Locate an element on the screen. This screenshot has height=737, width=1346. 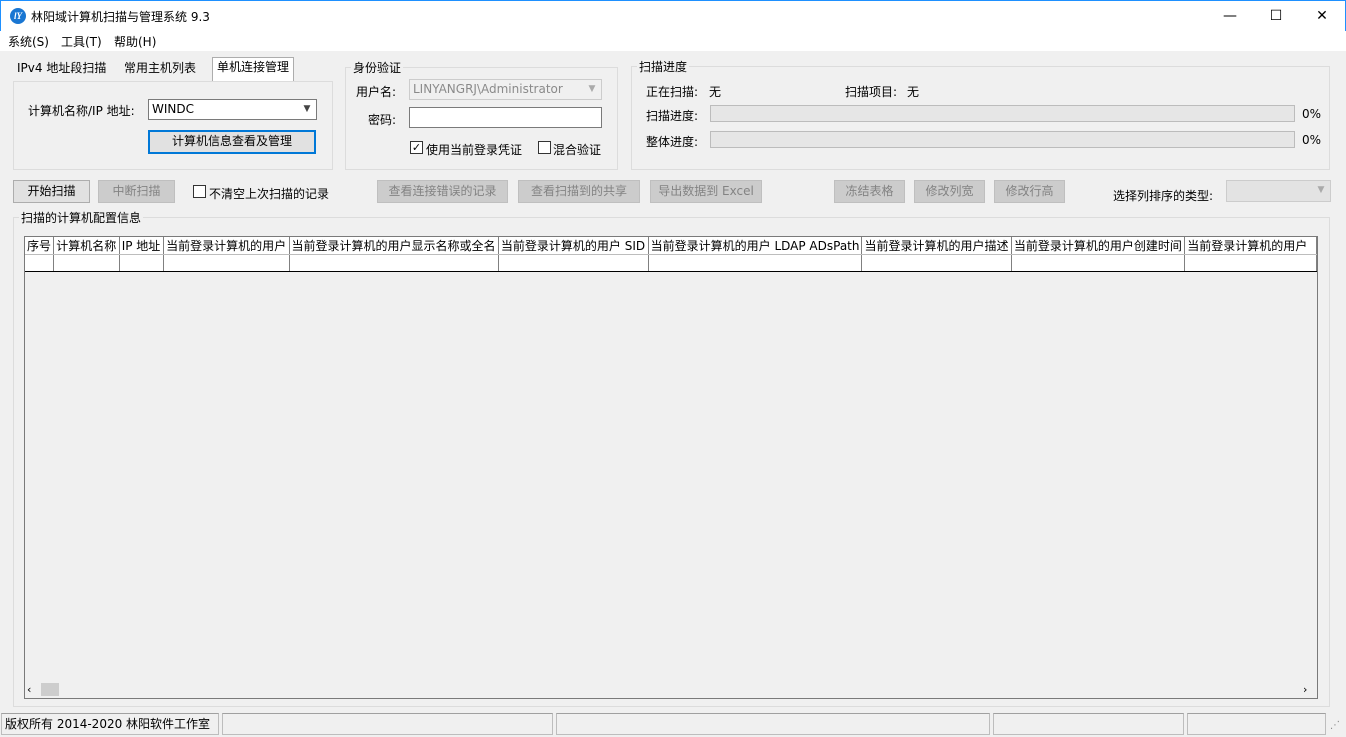
sort-type-combobox: ▼ is located at coordinates (1278, 191).